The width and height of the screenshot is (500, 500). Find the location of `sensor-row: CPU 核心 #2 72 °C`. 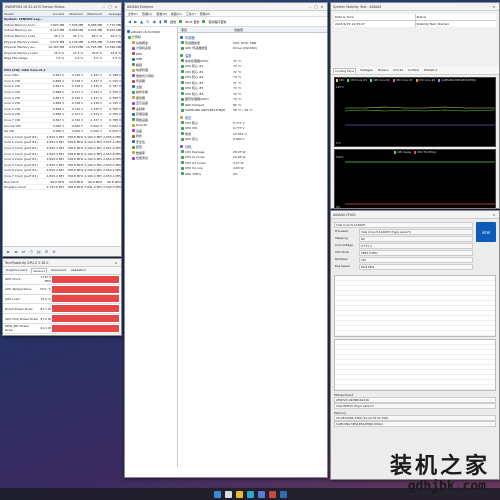

sensor-row: CPU 核心 #2 72 °C is located at coordinates (252, 72).